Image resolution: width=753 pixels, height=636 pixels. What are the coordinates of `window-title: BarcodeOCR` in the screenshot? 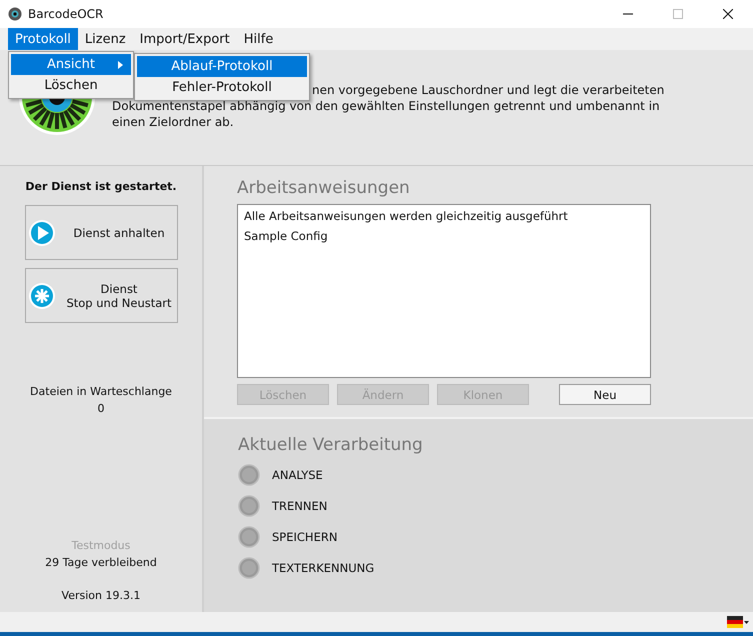 It's located at (66, 14).